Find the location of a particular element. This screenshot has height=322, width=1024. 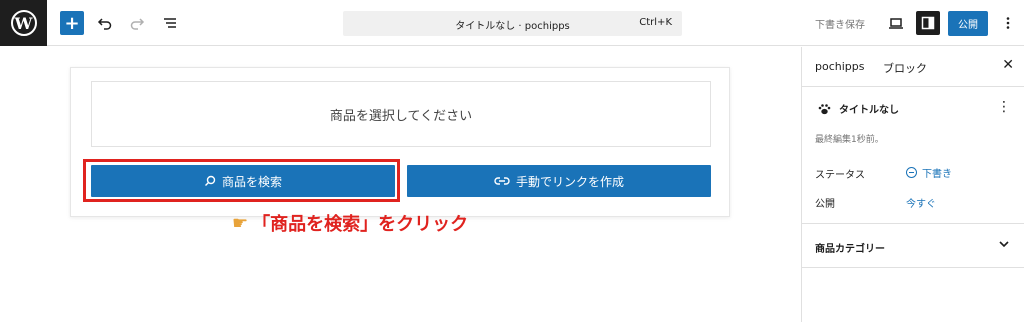

status-value: 下書き is located at coordinates (937, 174).